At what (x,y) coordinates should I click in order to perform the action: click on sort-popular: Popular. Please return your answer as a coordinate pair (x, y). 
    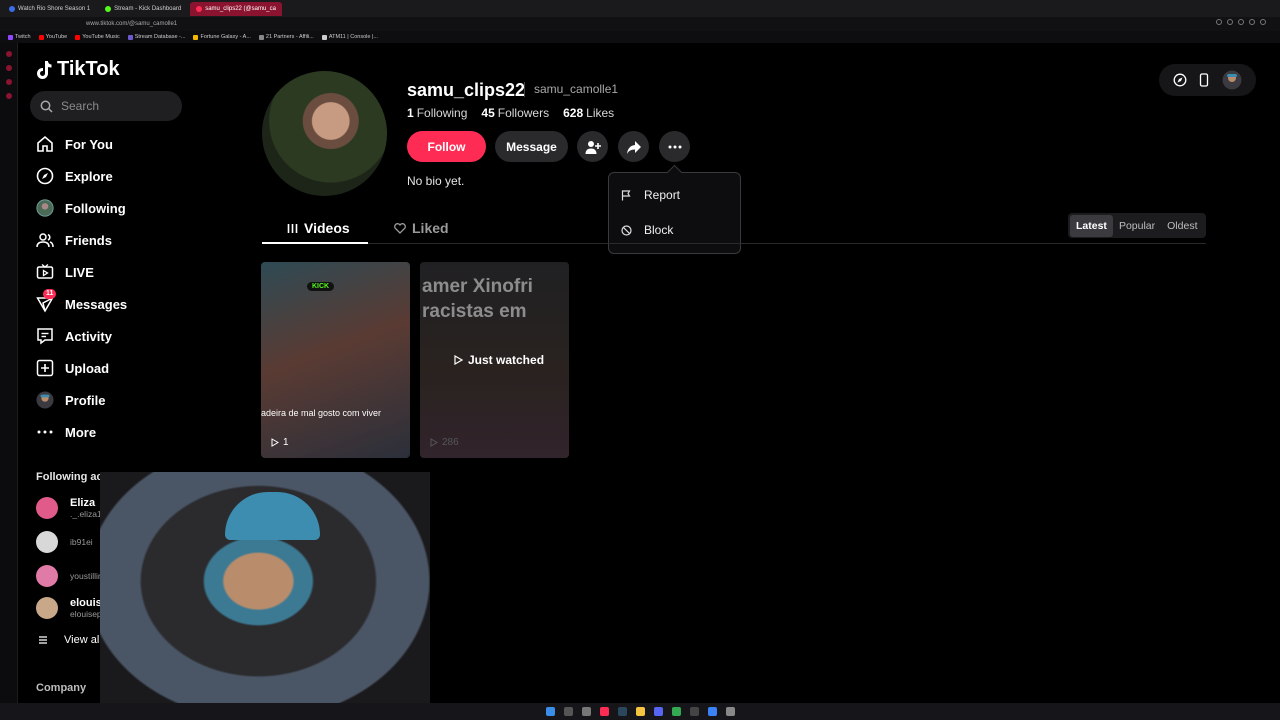
    Looking at the image, I should click on (1137, 226).